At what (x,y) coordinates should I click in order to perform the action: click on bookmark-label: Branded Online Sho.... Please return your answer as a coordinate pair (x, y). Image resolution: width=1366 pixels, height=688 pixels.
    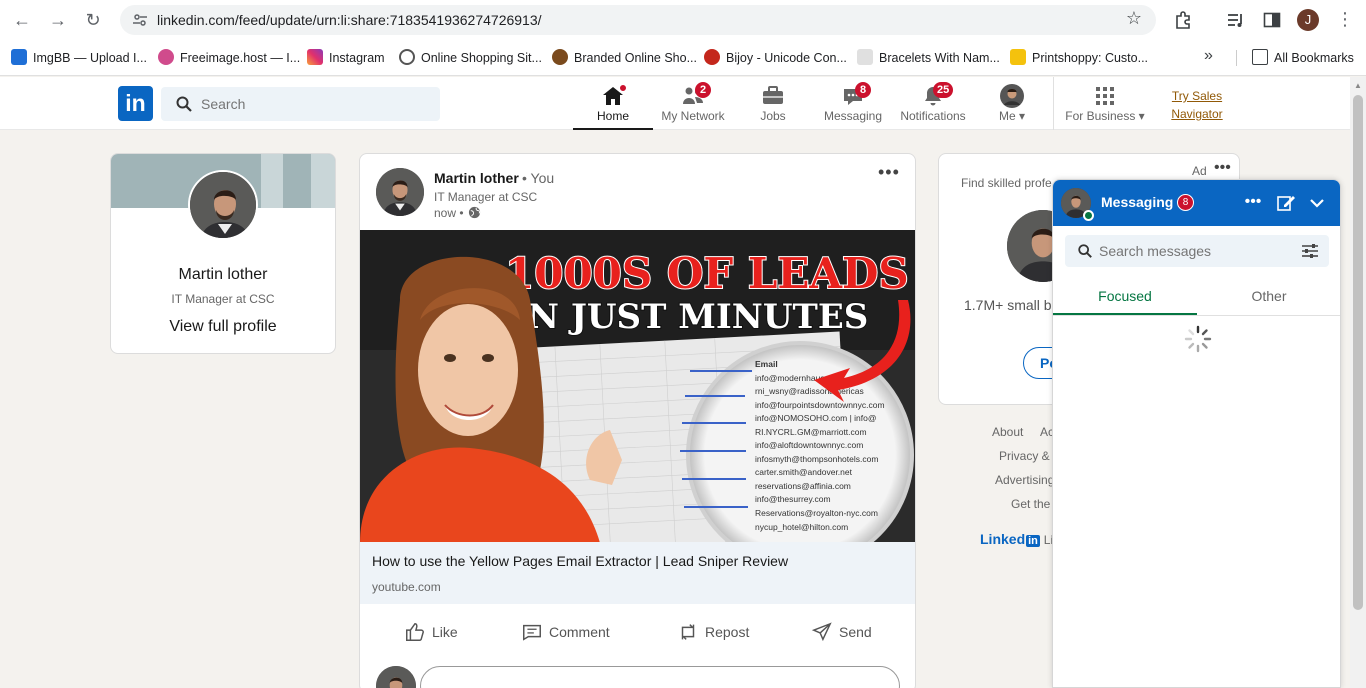
    Looking at the image, I should click on (635, 58).